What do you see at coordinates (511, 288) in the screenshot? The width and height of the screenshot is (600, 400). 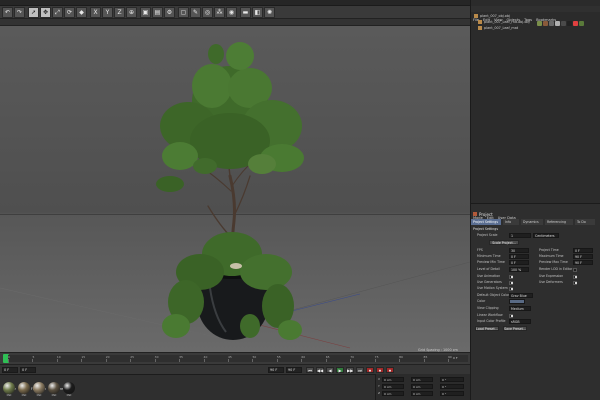 I see `use-motion-checkbox` at bounding box center [511, 288].